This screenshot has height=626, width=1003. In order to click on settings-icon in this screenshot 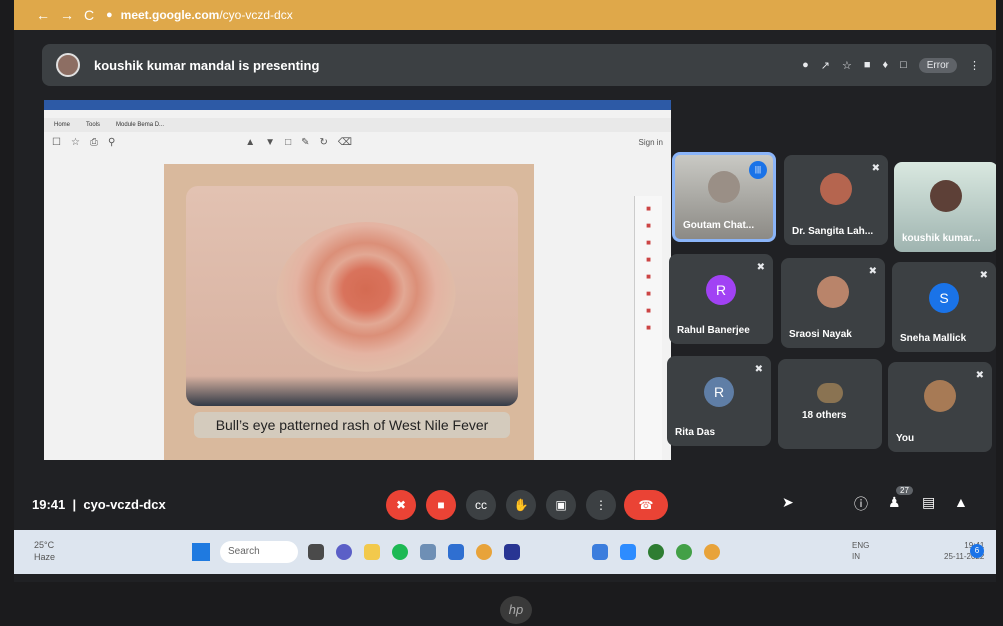, I will do `click(428, 552)`.